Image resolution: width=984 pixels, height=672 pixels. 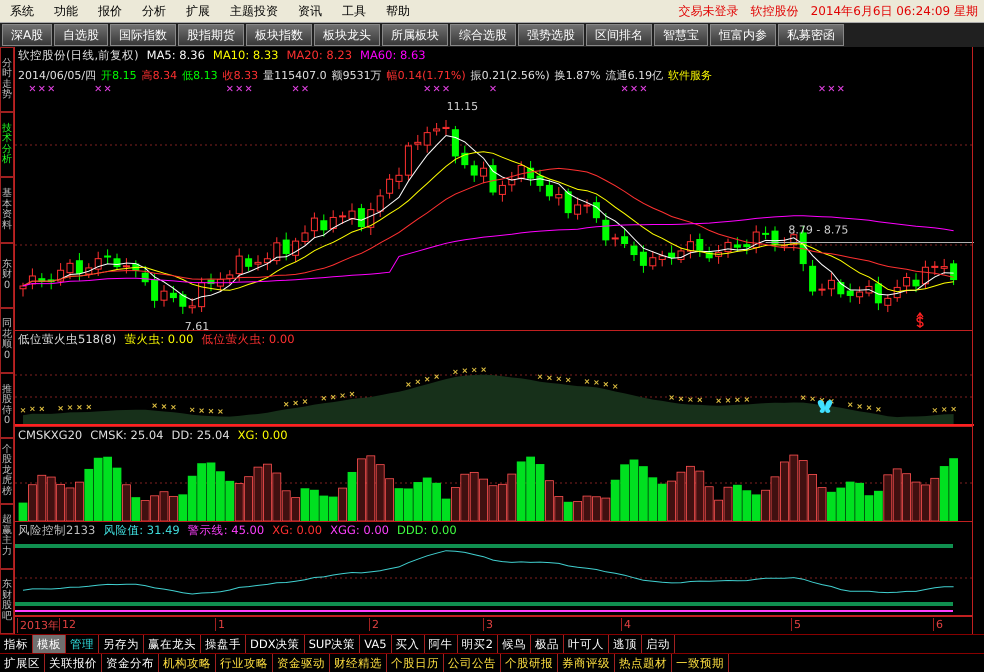 What do you see at coordinates (510, 75) in the screenshot?
I see `quote-value: 振0.21(2.56%)` at bounding box center [510, 75].